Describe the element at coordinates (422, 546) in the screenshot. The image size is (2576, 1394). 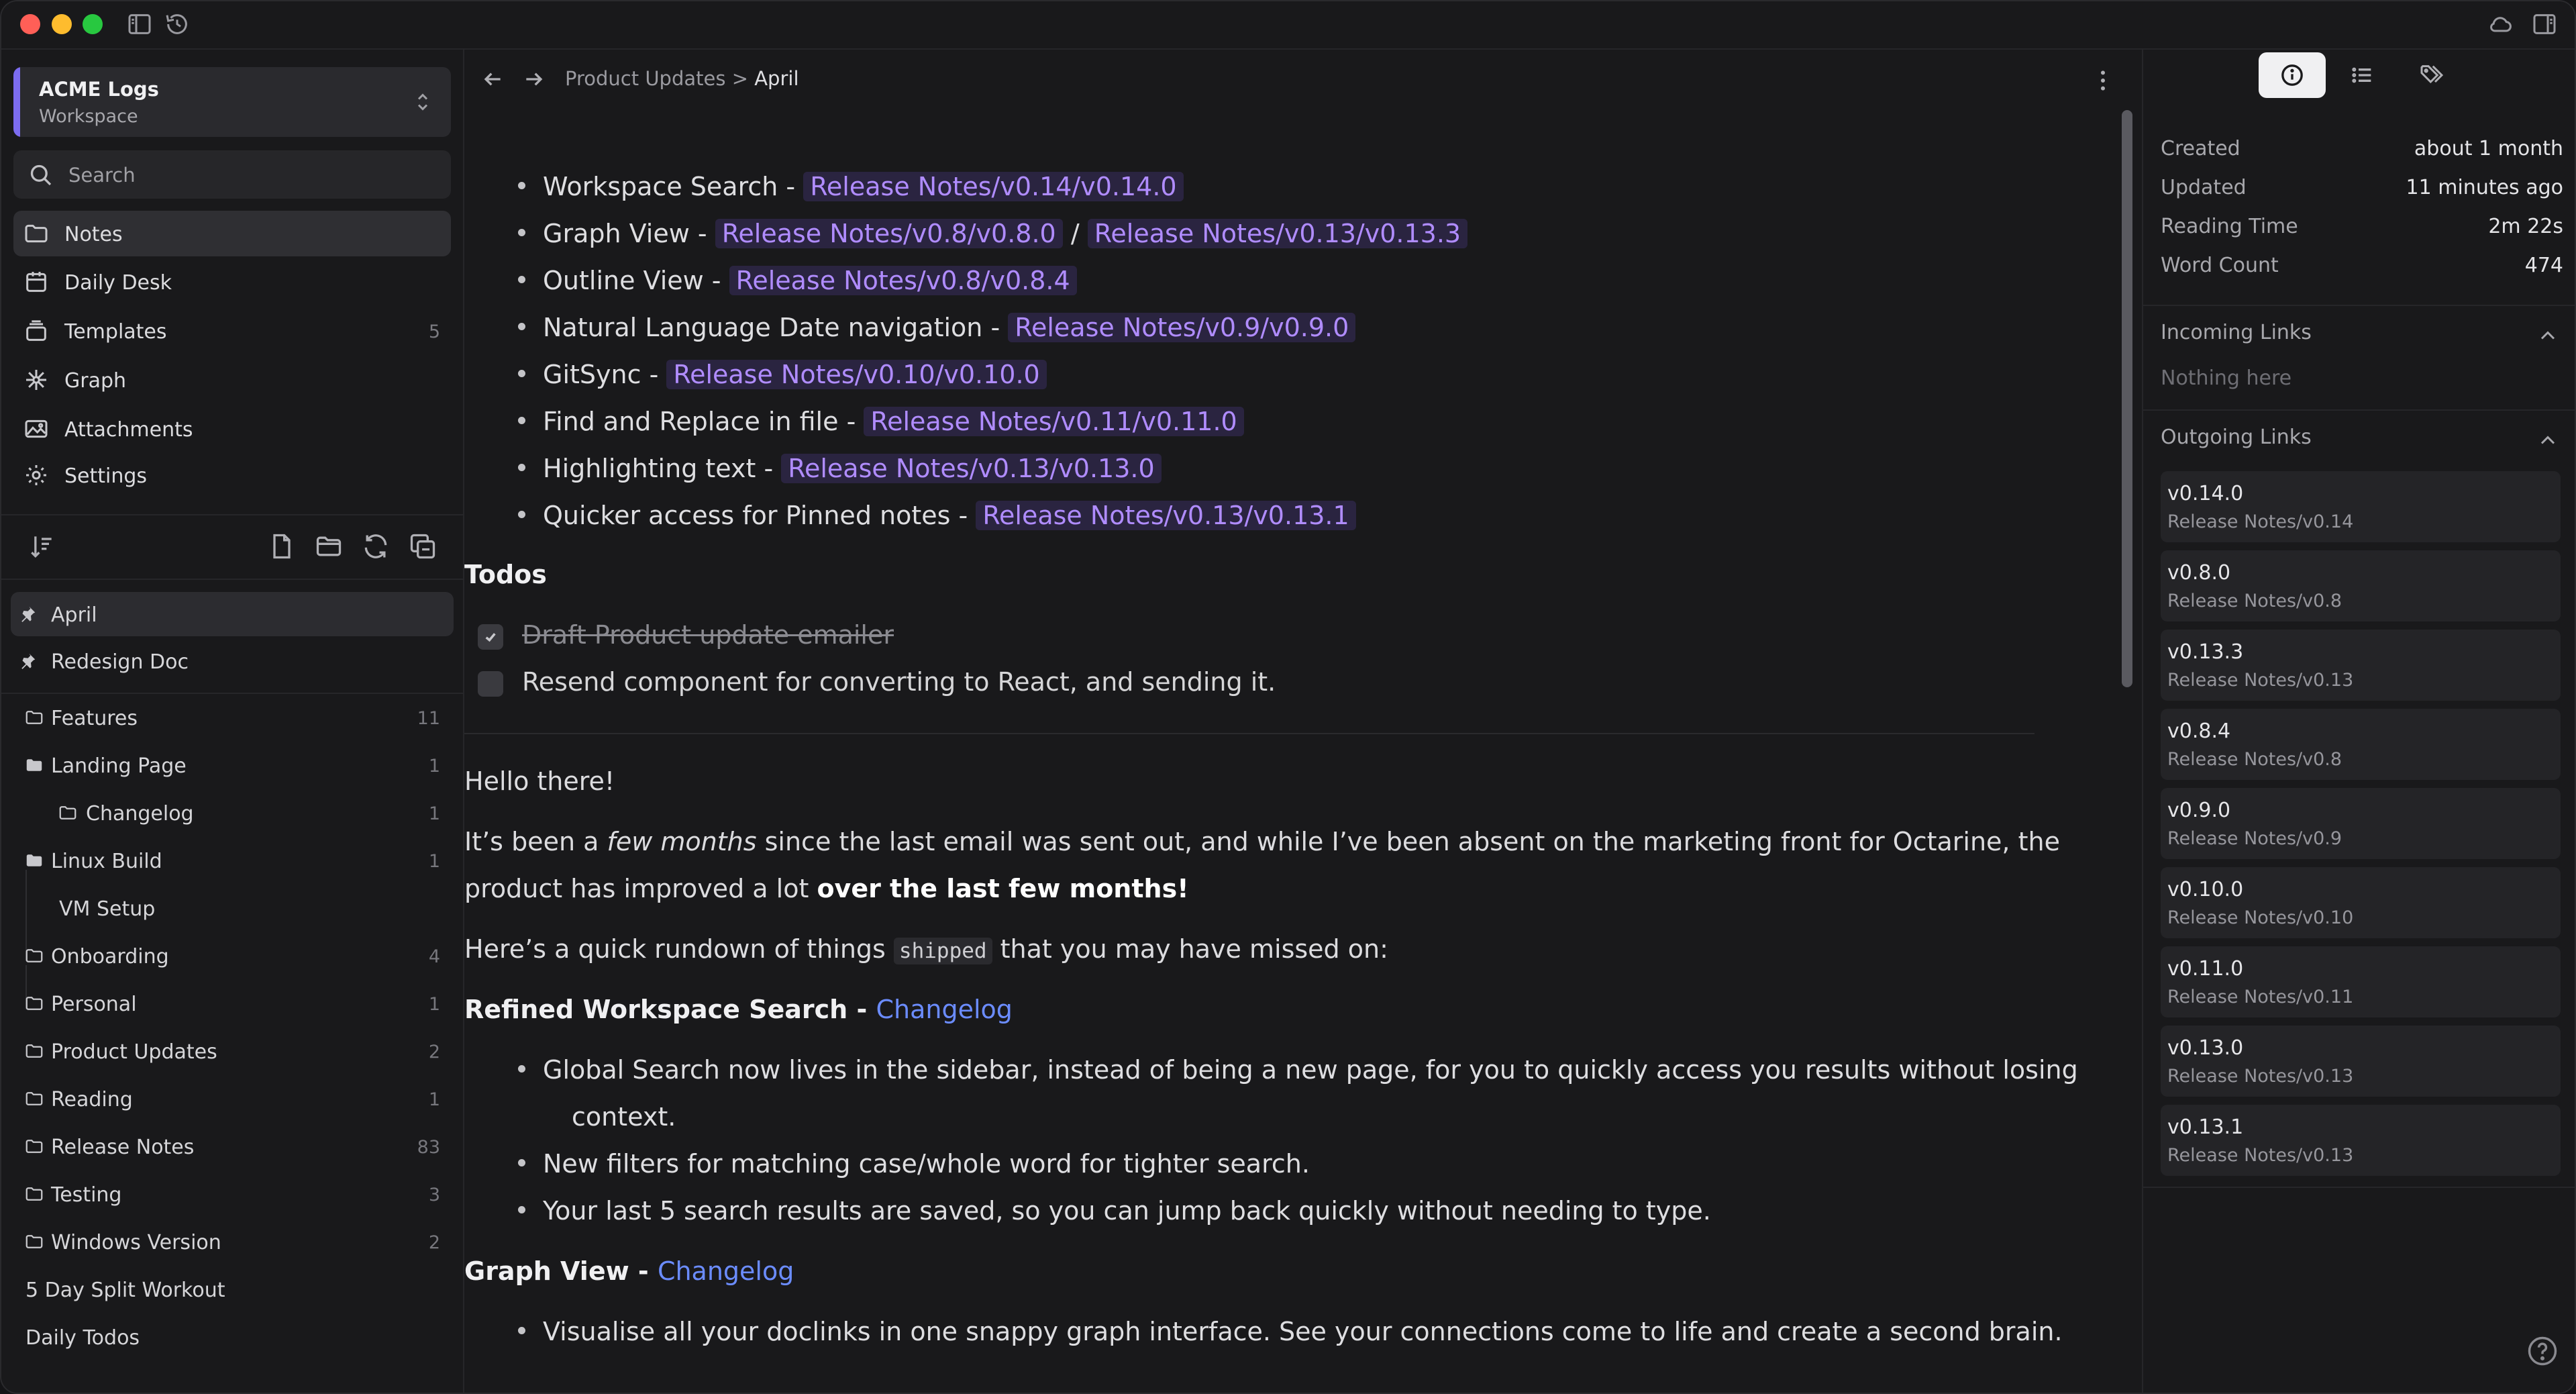
I see `collapse-all-icon` at that location.